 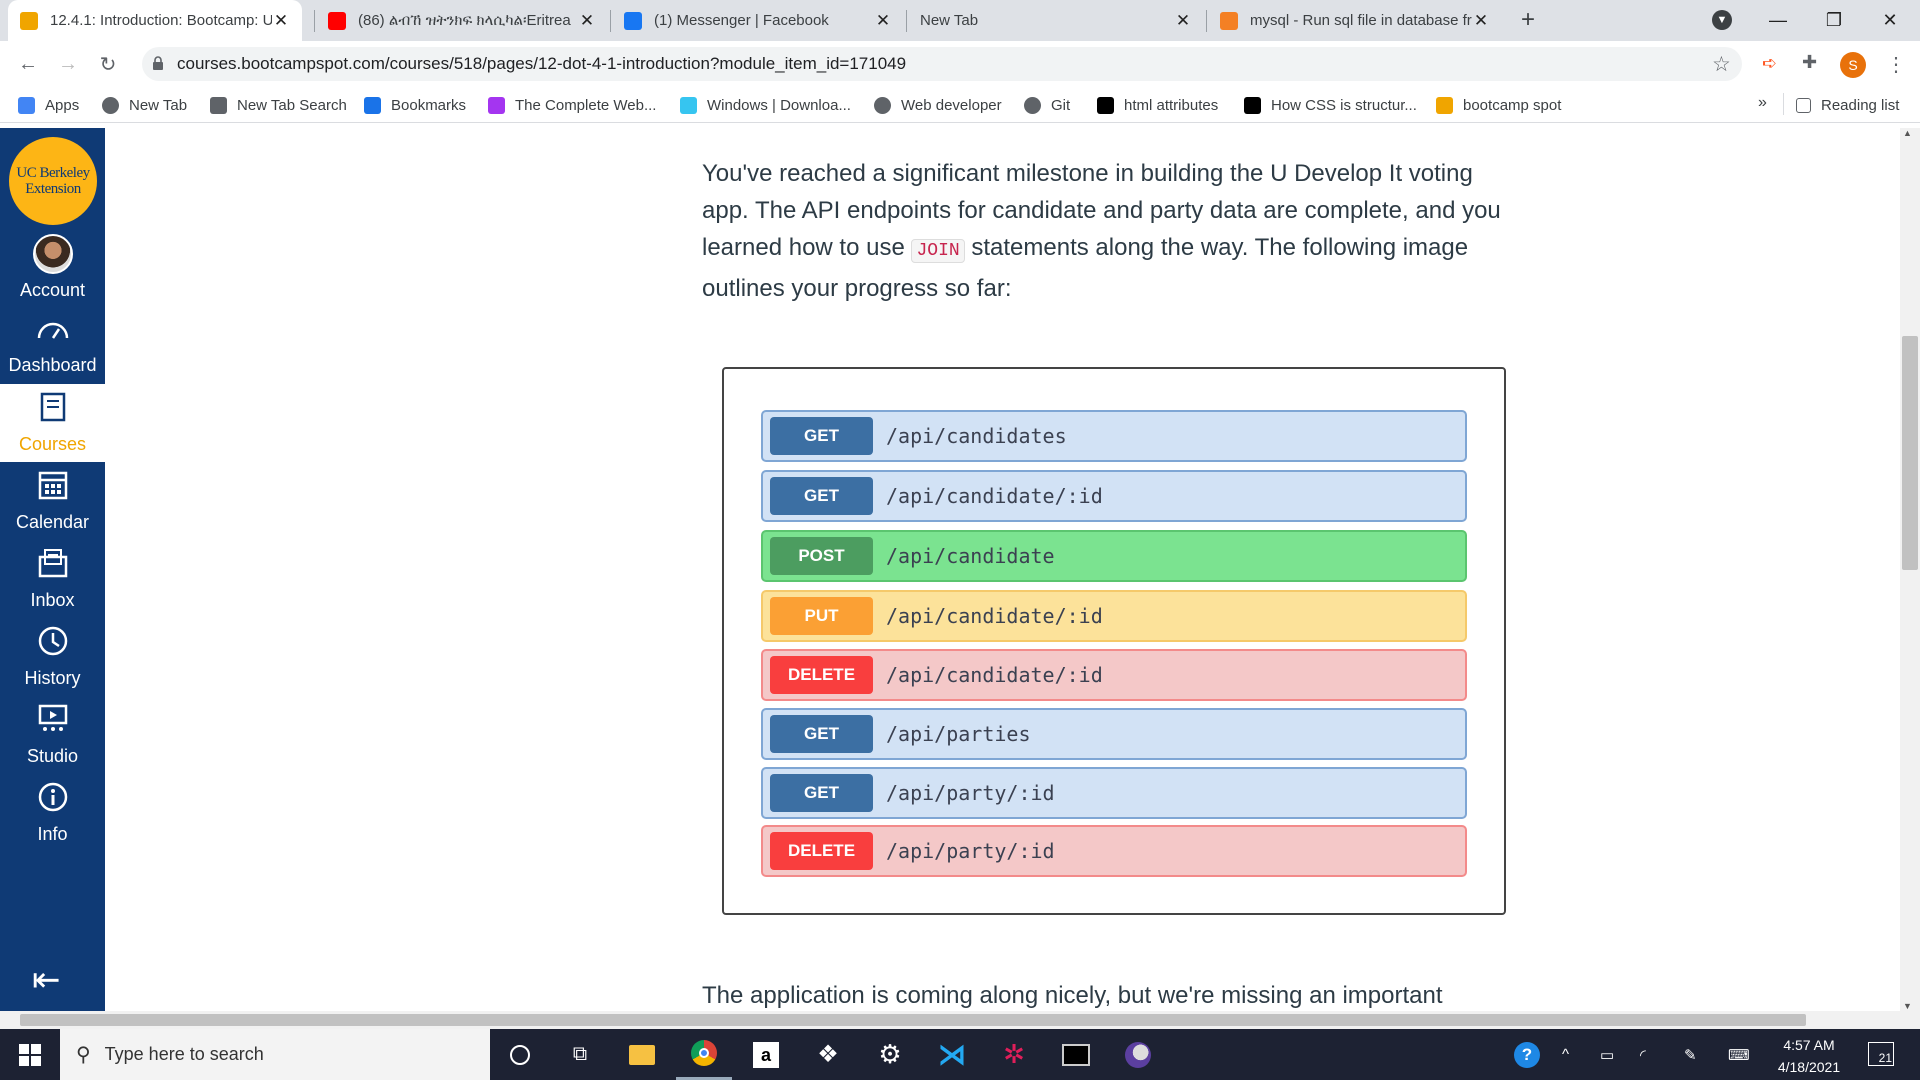 What do you see at coordinates (52, 256) in the screenshot?
I see `avatar-icon` at bounding box center [52, 256].